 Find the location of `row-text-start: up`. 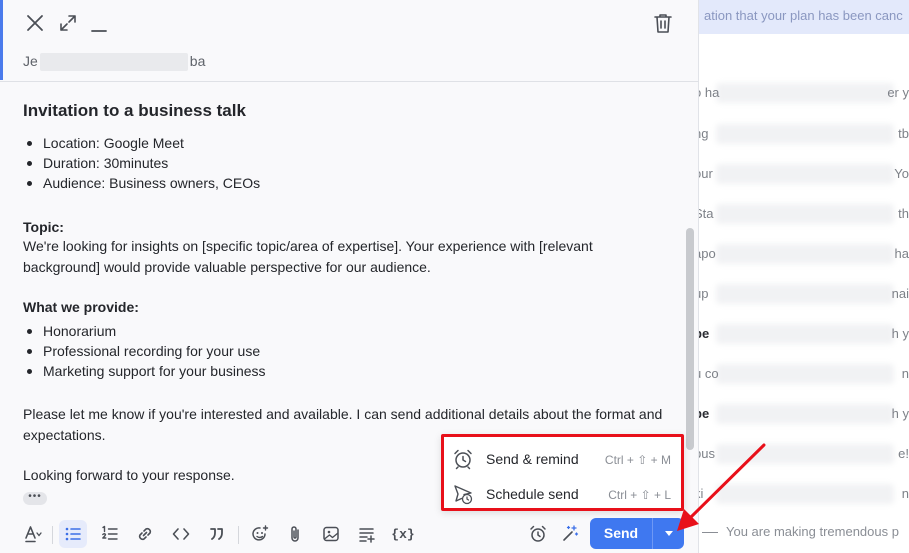

row-text-start: up is located at coordinates (703, 293).